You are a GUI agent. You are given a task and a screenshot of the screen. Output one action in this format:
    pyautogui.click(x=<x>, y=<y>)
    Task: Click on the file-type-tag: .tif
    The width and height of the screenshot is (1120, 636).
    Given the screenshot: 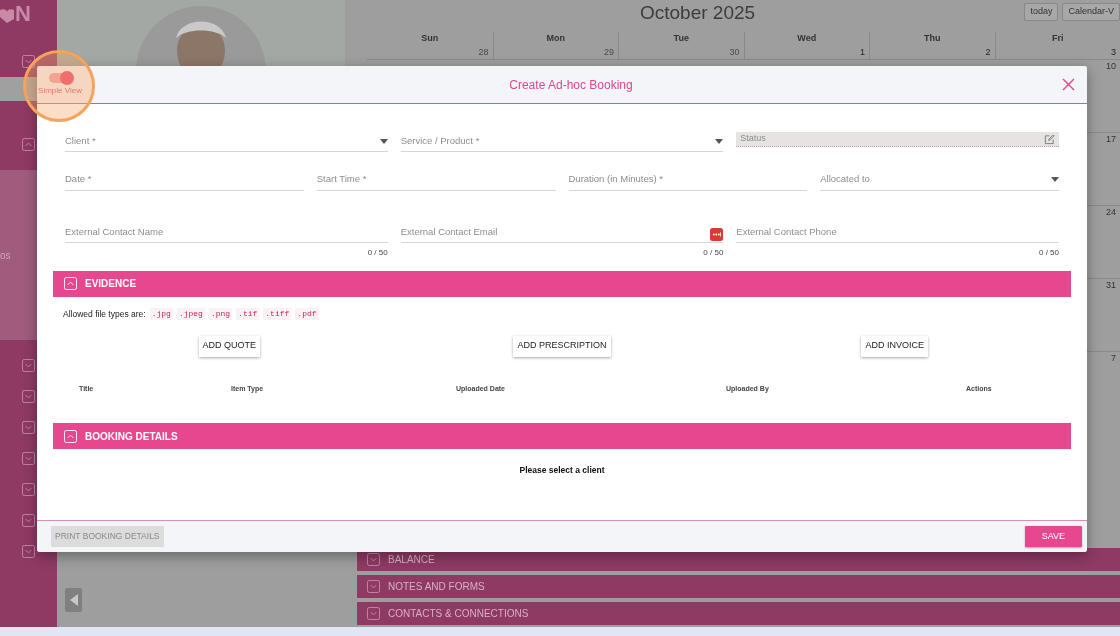 What is the action you would take?
    pyautogui.click(x=248, y=314)
    